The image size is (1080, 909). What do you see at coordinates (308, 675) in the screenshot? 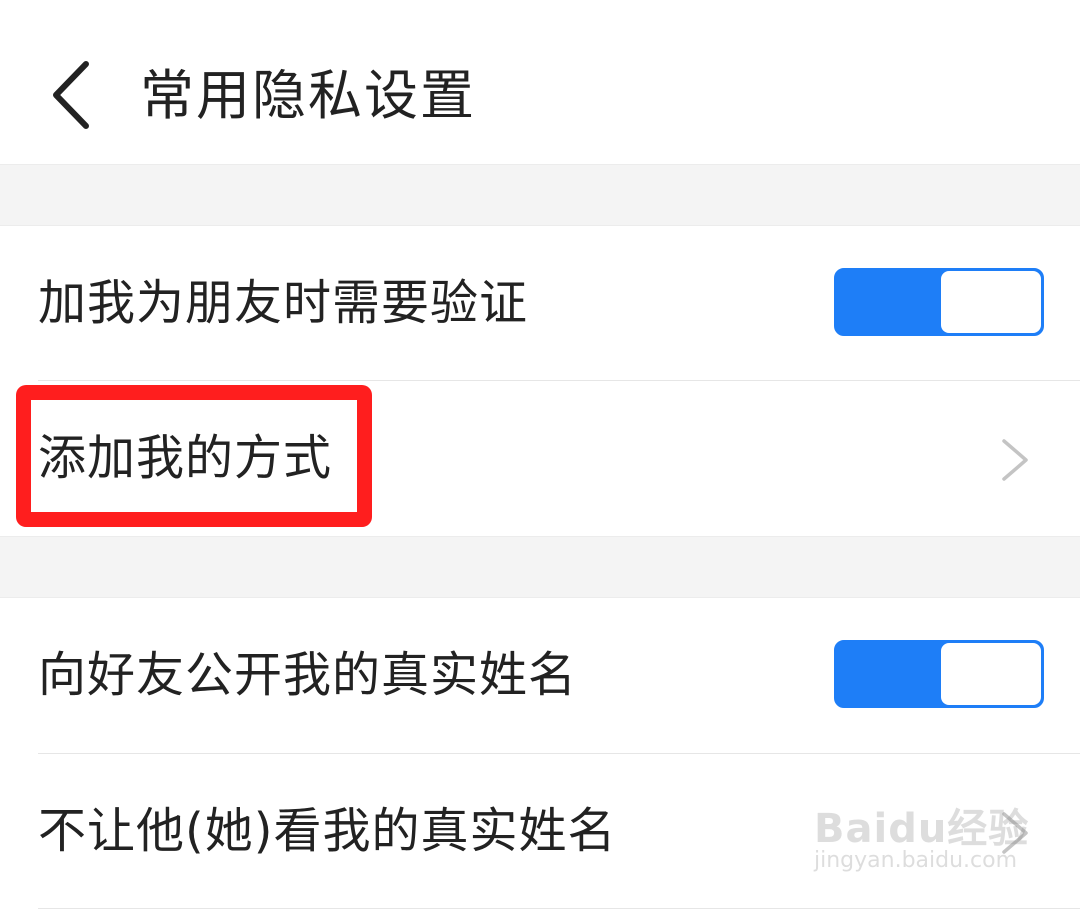
I see `setting-label: 向好友公开我的真实姓名` at bounding box center [308, 675].